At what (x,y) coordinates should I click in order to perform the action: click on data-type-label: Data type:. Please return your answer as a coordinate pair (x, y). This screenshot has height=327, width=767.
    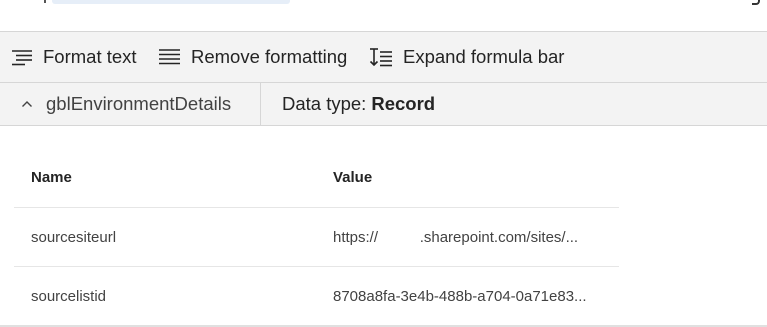
    Looking at the image, I should click on (324, 103).